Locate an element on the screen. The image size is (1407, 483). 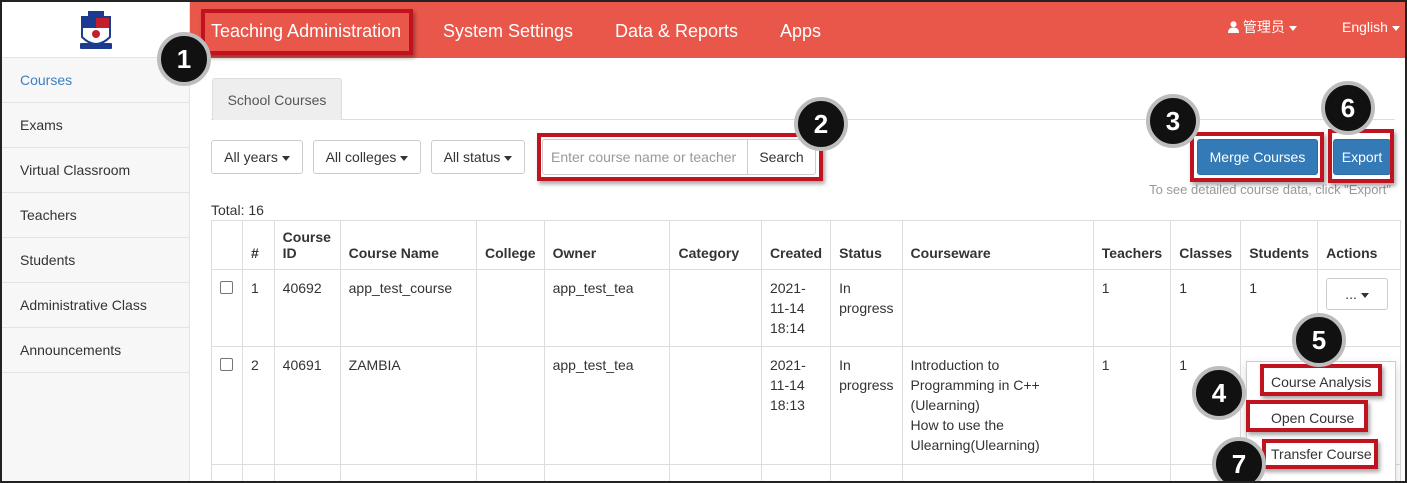
cell-classes: 1 is located at coordinates (1206, 308).